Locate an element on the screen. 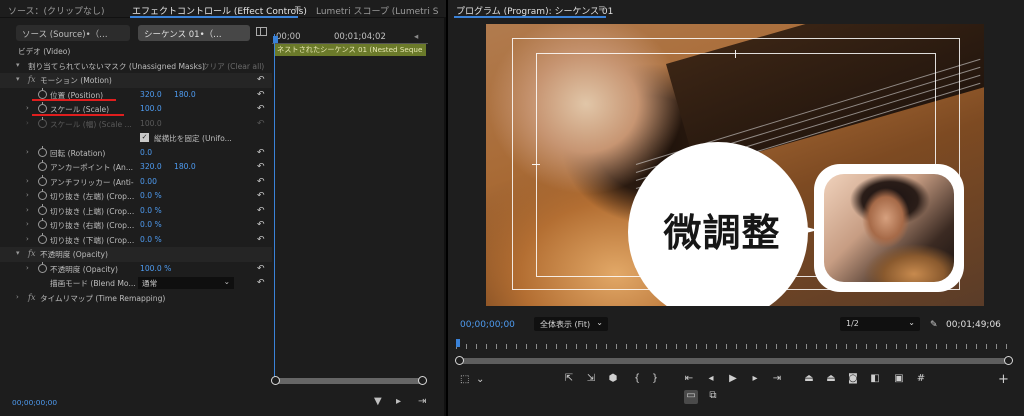  crop-right-value: 0.0 % is located at coordinates (151, 224).